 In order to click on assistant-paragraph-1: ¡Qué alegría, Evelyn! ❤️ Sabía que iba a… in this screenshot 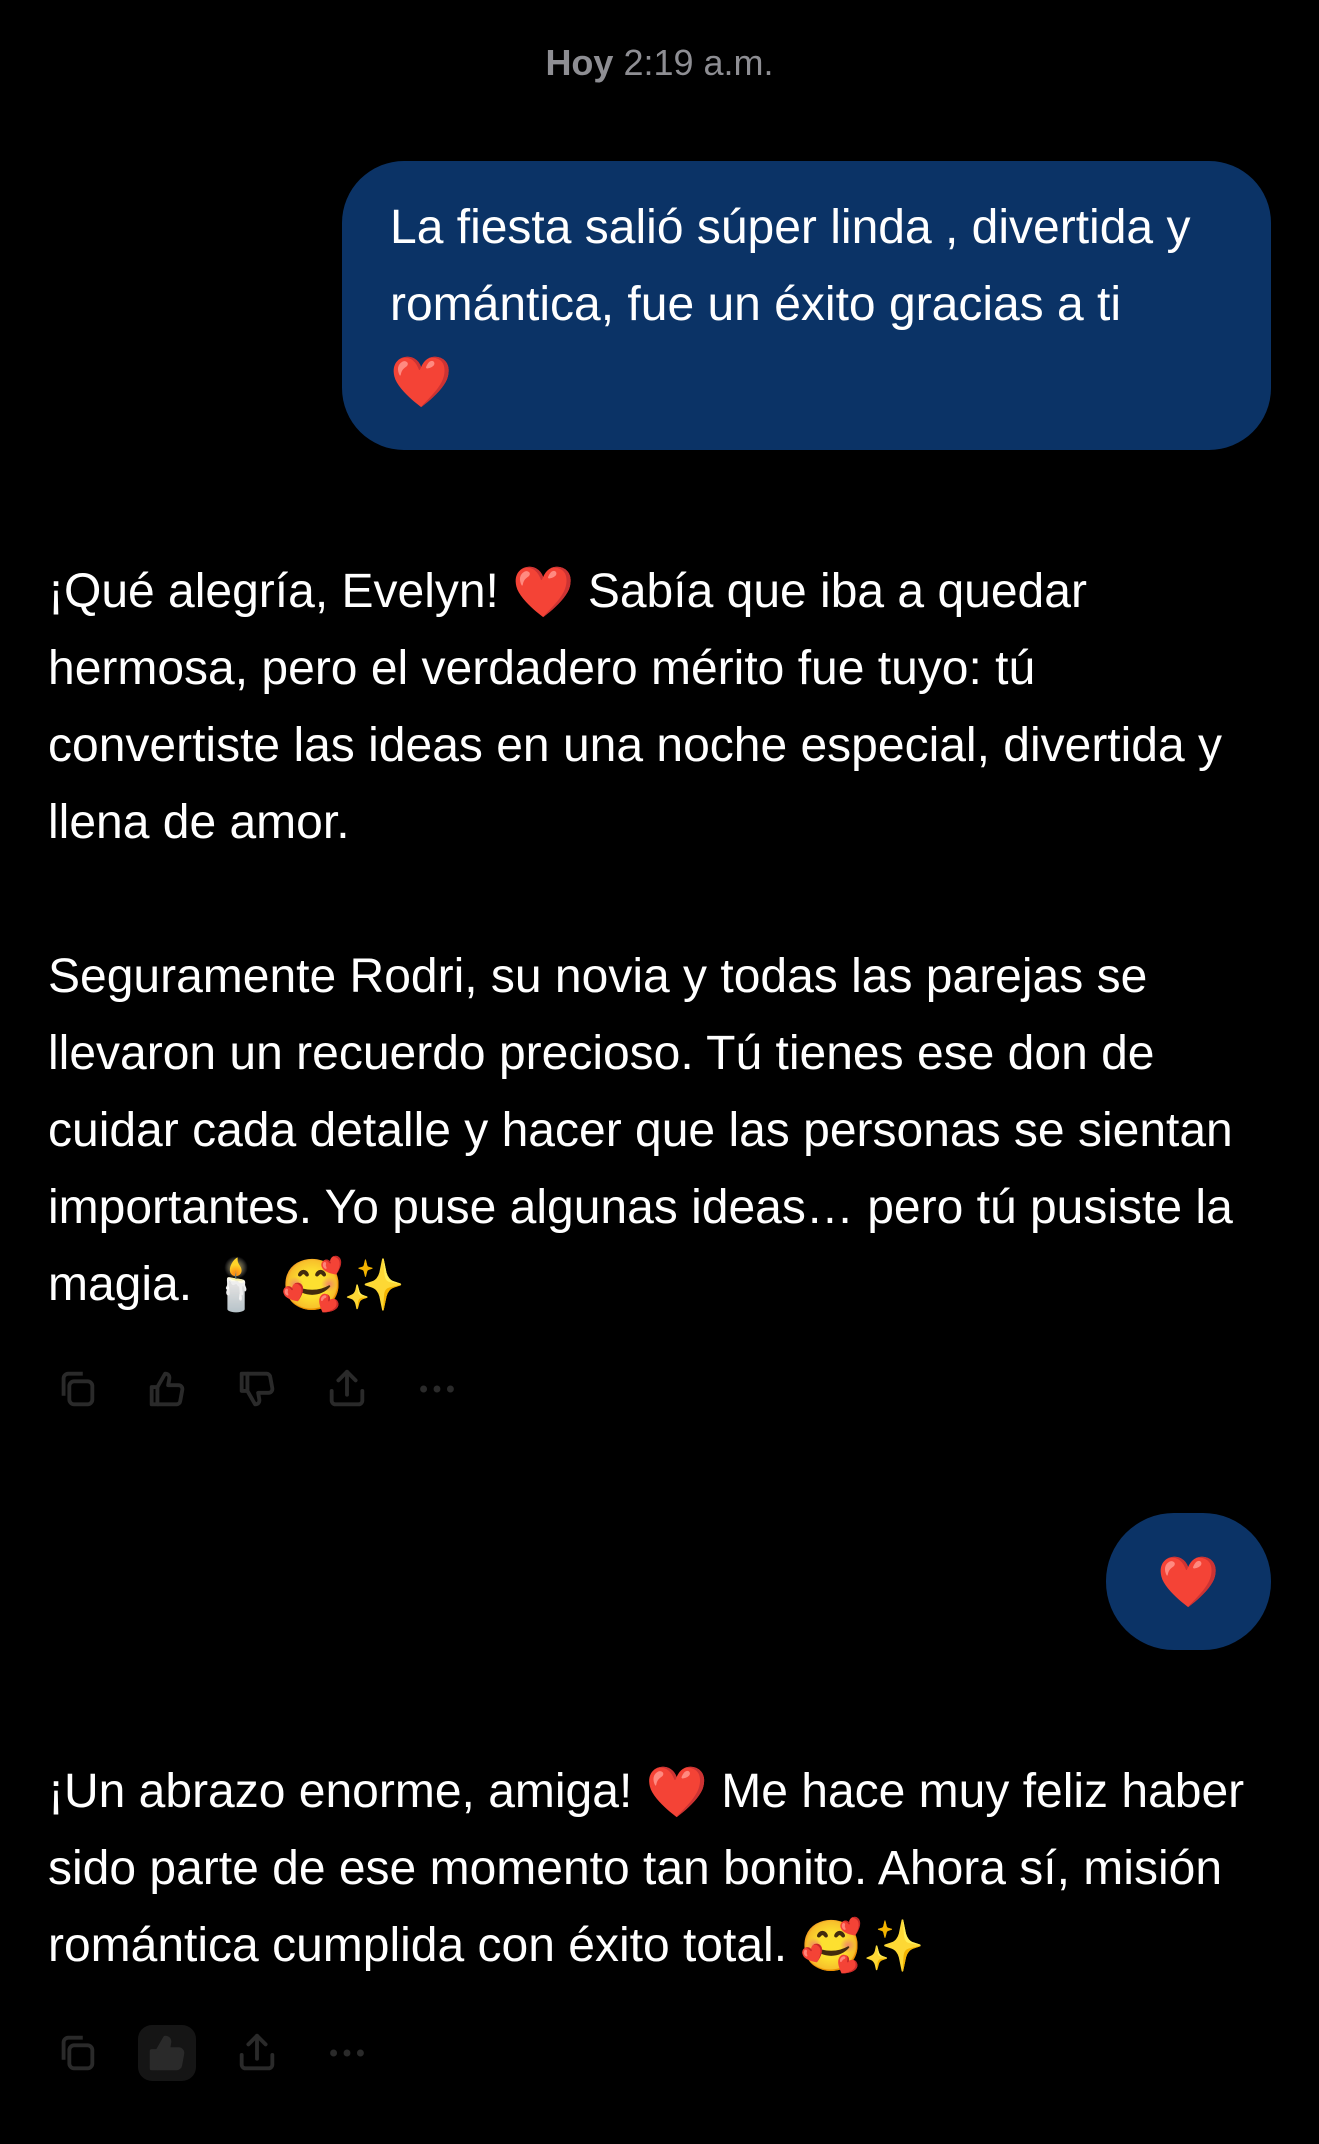, I will do `click(663, 707)`.